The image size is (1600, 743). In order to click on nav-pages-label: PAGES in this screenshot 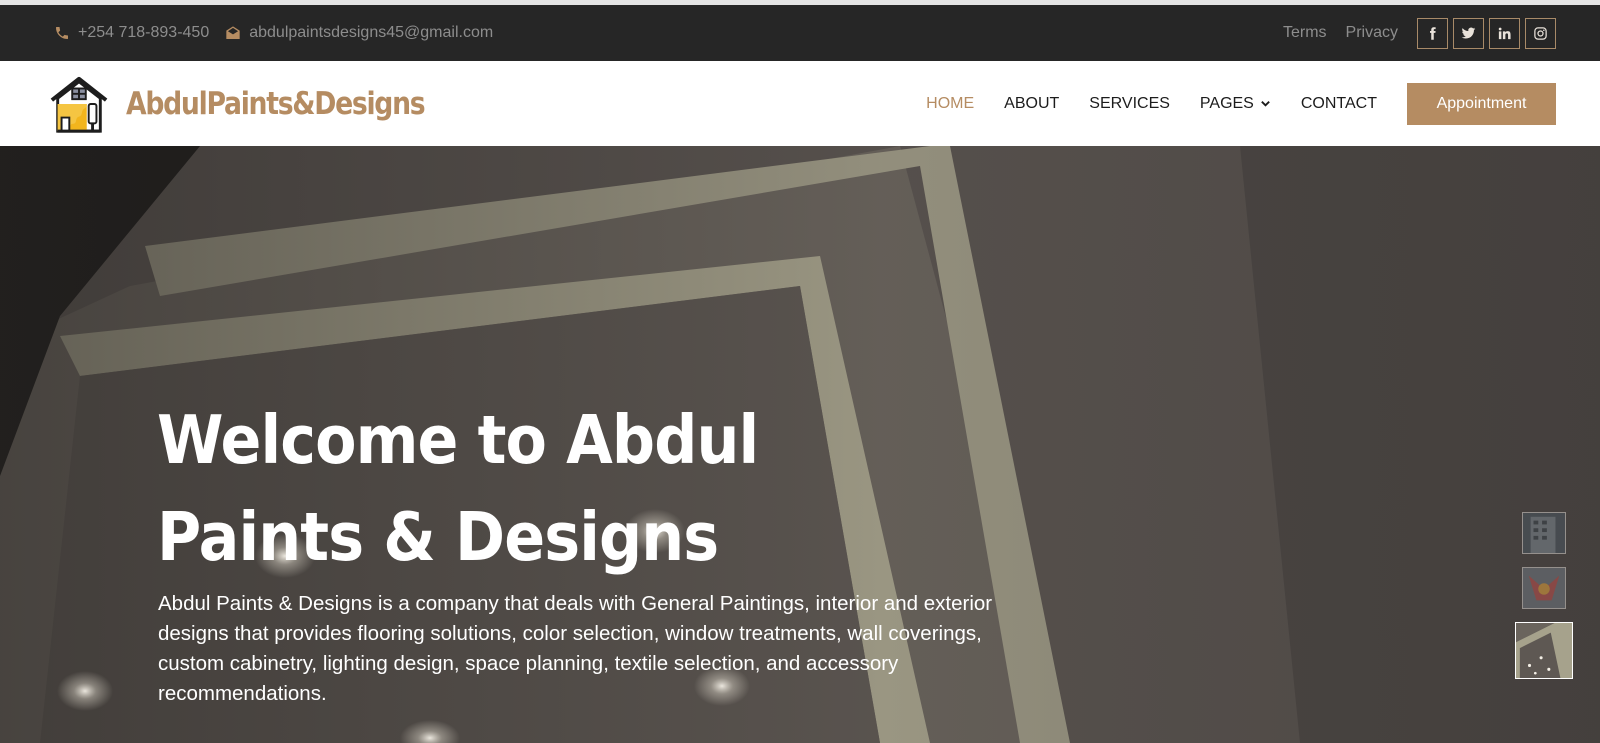, I will do `click(1226, 103)`.